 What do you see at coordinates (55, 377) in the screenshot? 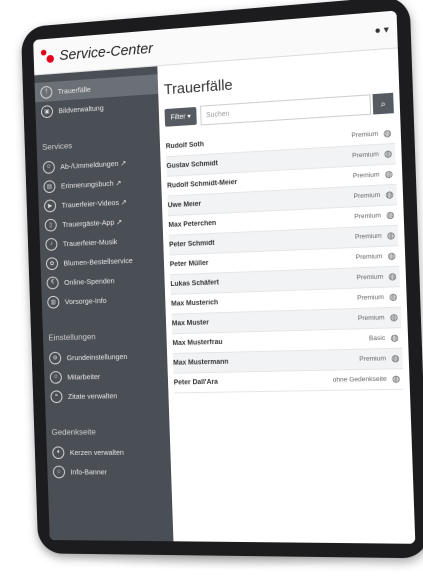
I see `users-icon: ☺` at bounding box center [55, 377].